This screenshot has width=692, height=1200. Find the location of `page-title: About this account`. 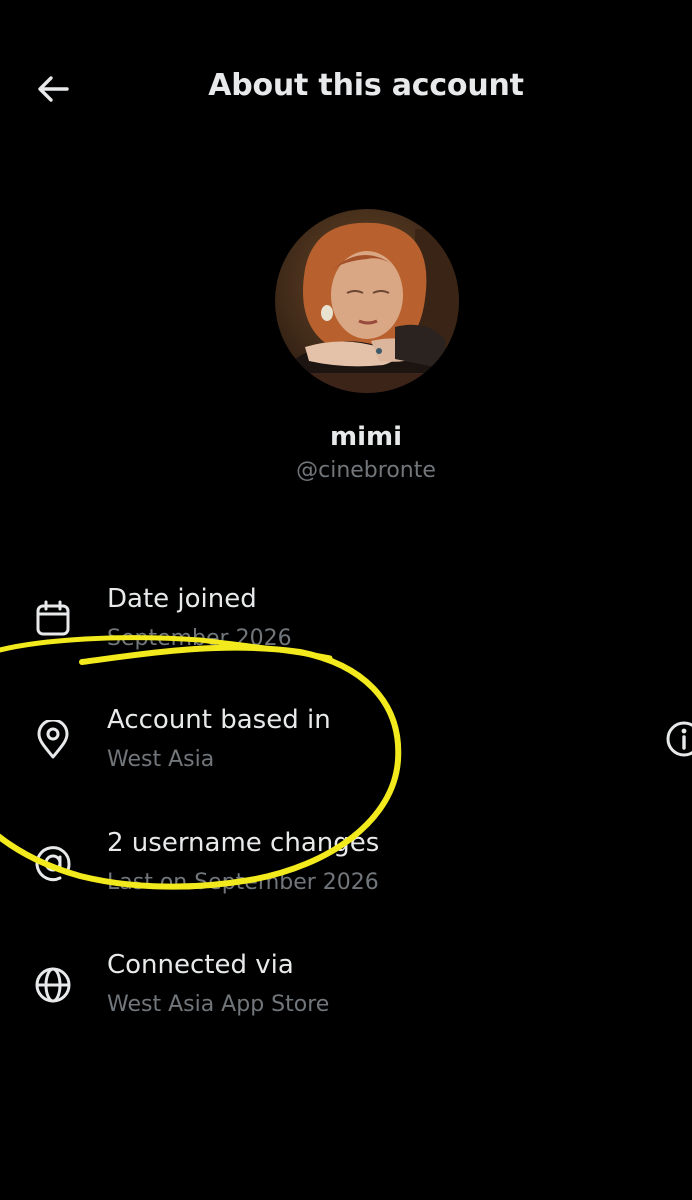

page-title: About this account is located at coordinates (366, 85).